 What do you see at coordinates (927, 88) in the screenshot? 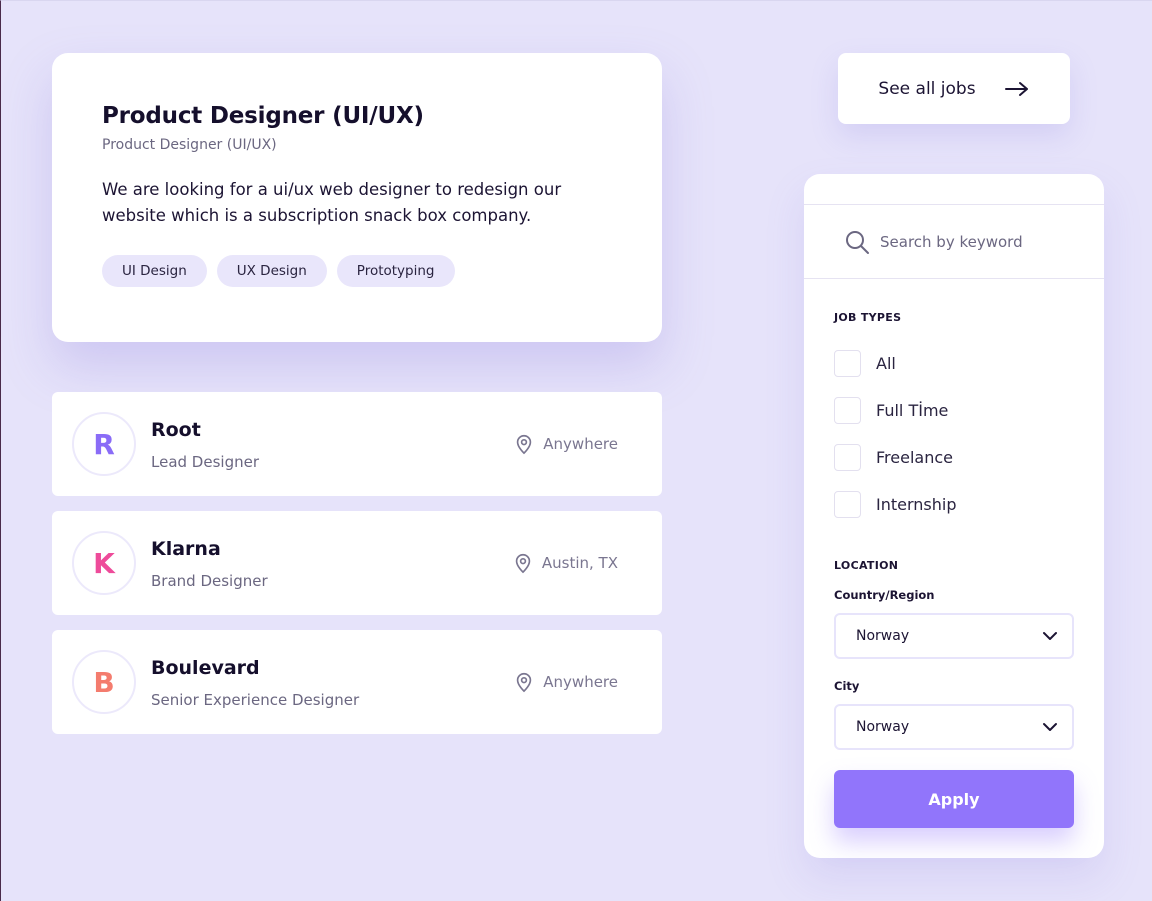
I see `see-all-jobs-label: See all jobs` at bounding box center [927, 88].